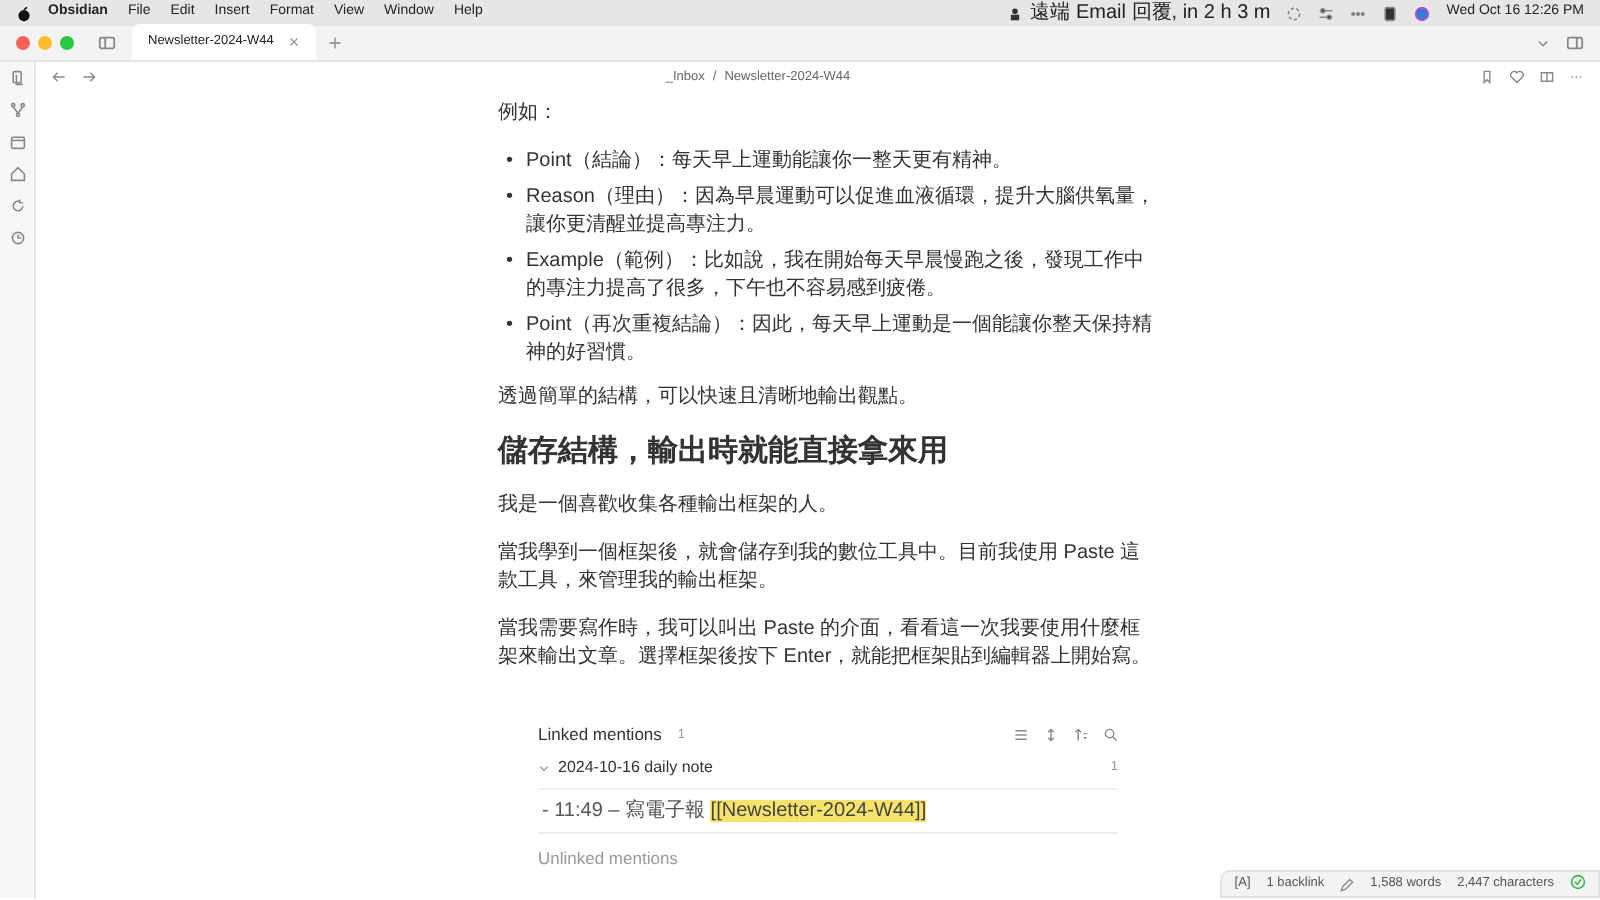  I want to click on back-arrow-icon, so click(59, 77).